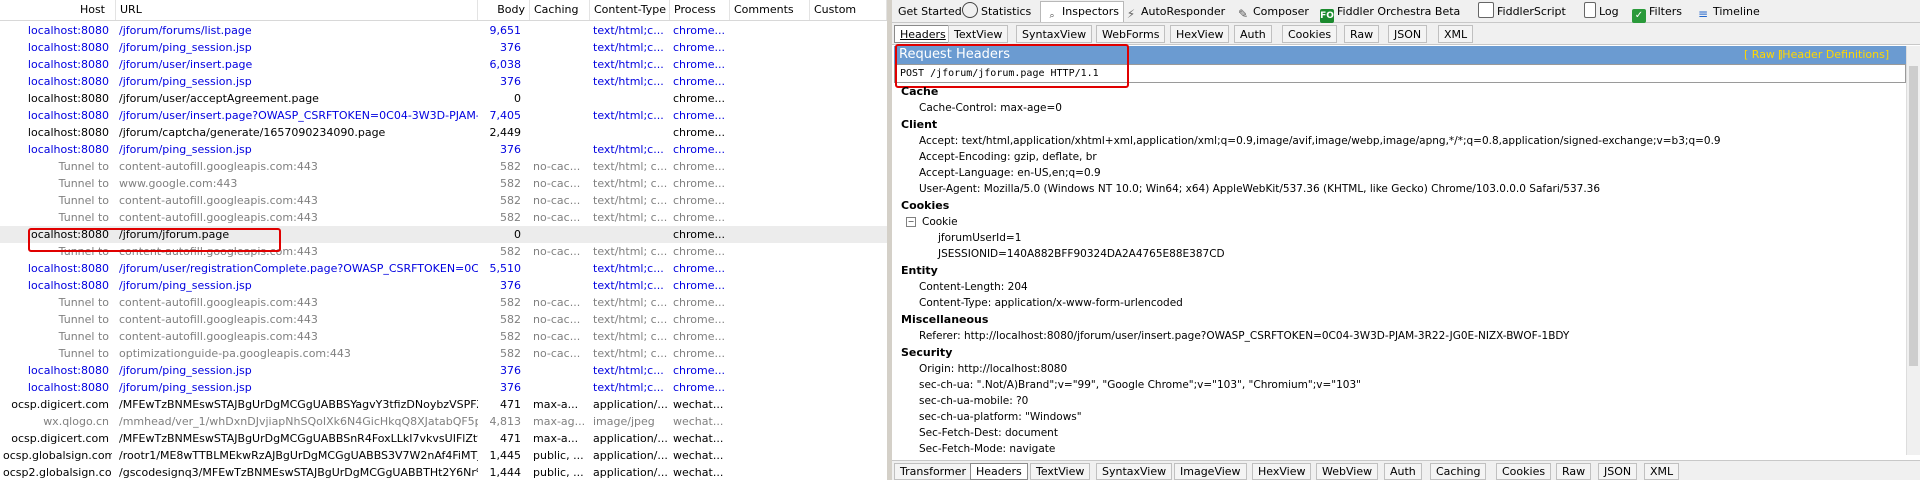 Image resolution: width=1920 pixels, height=480 pixels. I want to click on collapse-icon: −, so click(911, 222).